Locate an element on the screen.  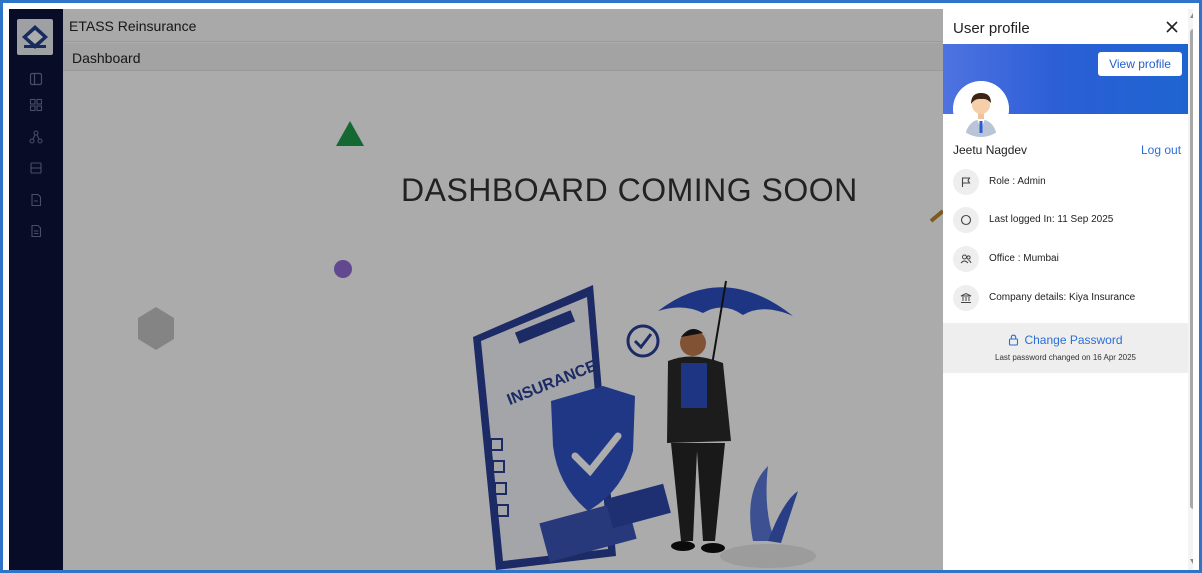
avatar is located at coordinates (981, 109).